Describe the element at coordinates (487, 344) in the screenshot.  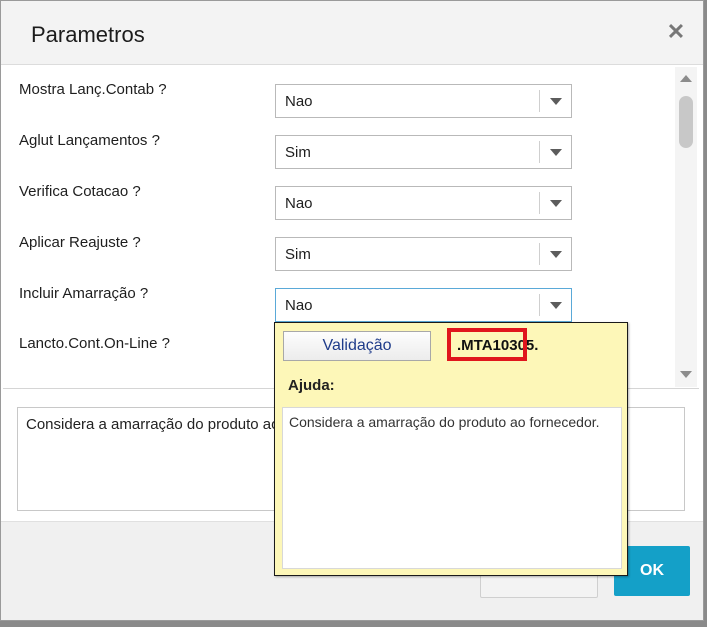
I see `highlight-box` at that location.